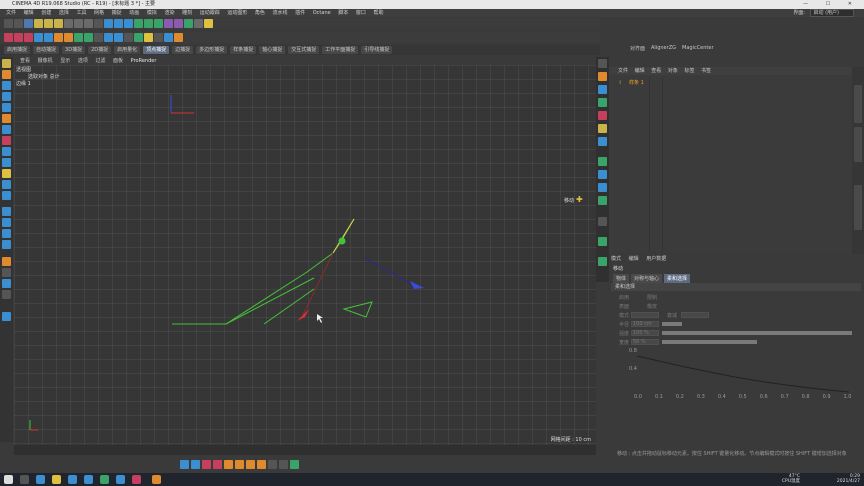 The width and height of the screenshot is (864, 486). What do you see at coordinates (642, 324) in the screenshot?
I see `field-value: 100 cm` at bounding box center [642, 324].